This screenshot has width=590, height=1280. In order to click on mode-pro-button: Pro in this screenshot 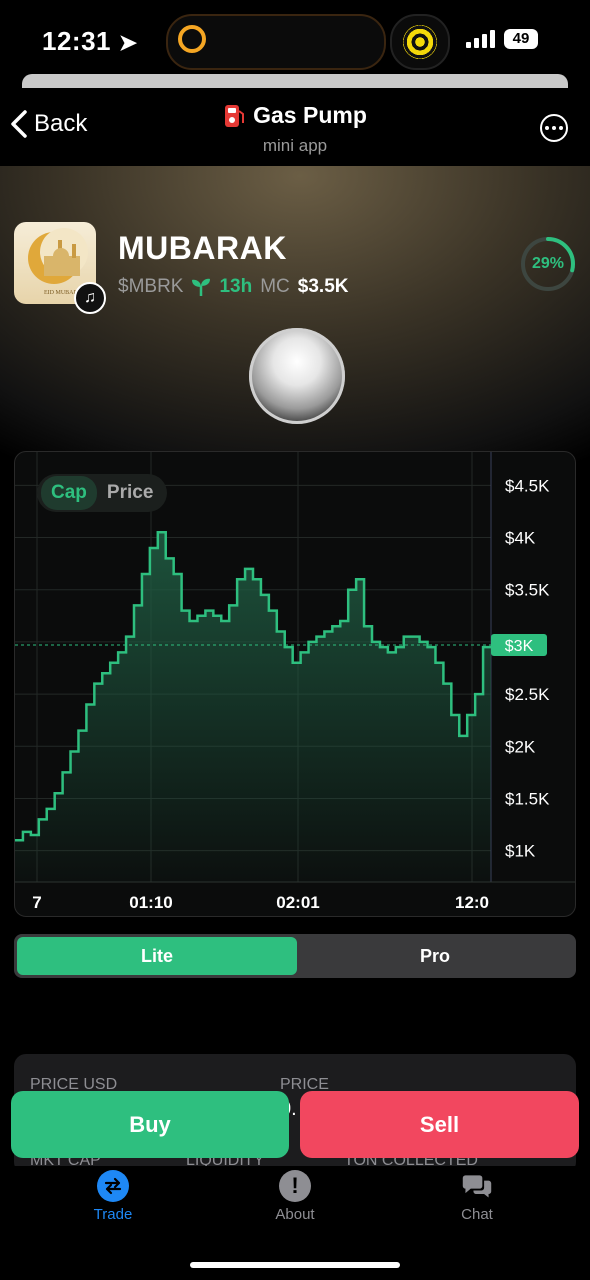, I will do `click(435, 956)`.